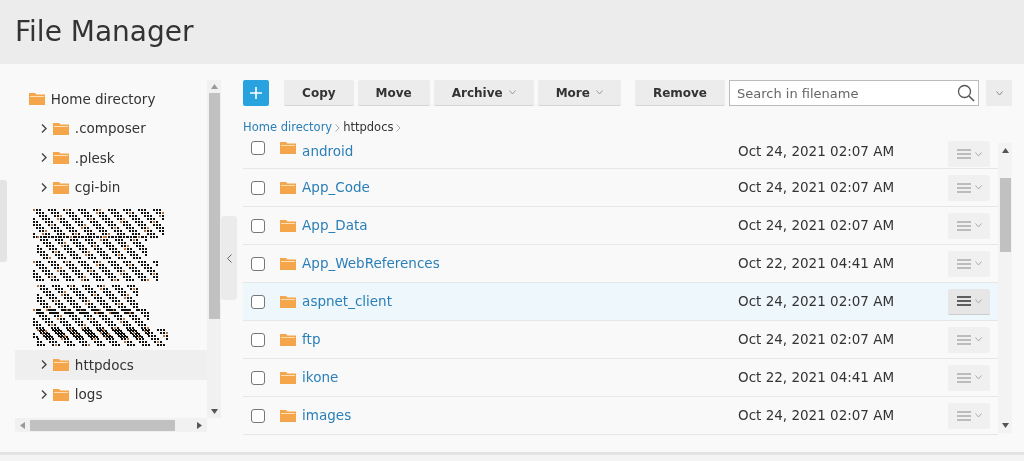  What do you see at coordinates (371, 263) in the screenshot?
I see `file-name-link: App_WebReferences` at bounding box center [371, 263].